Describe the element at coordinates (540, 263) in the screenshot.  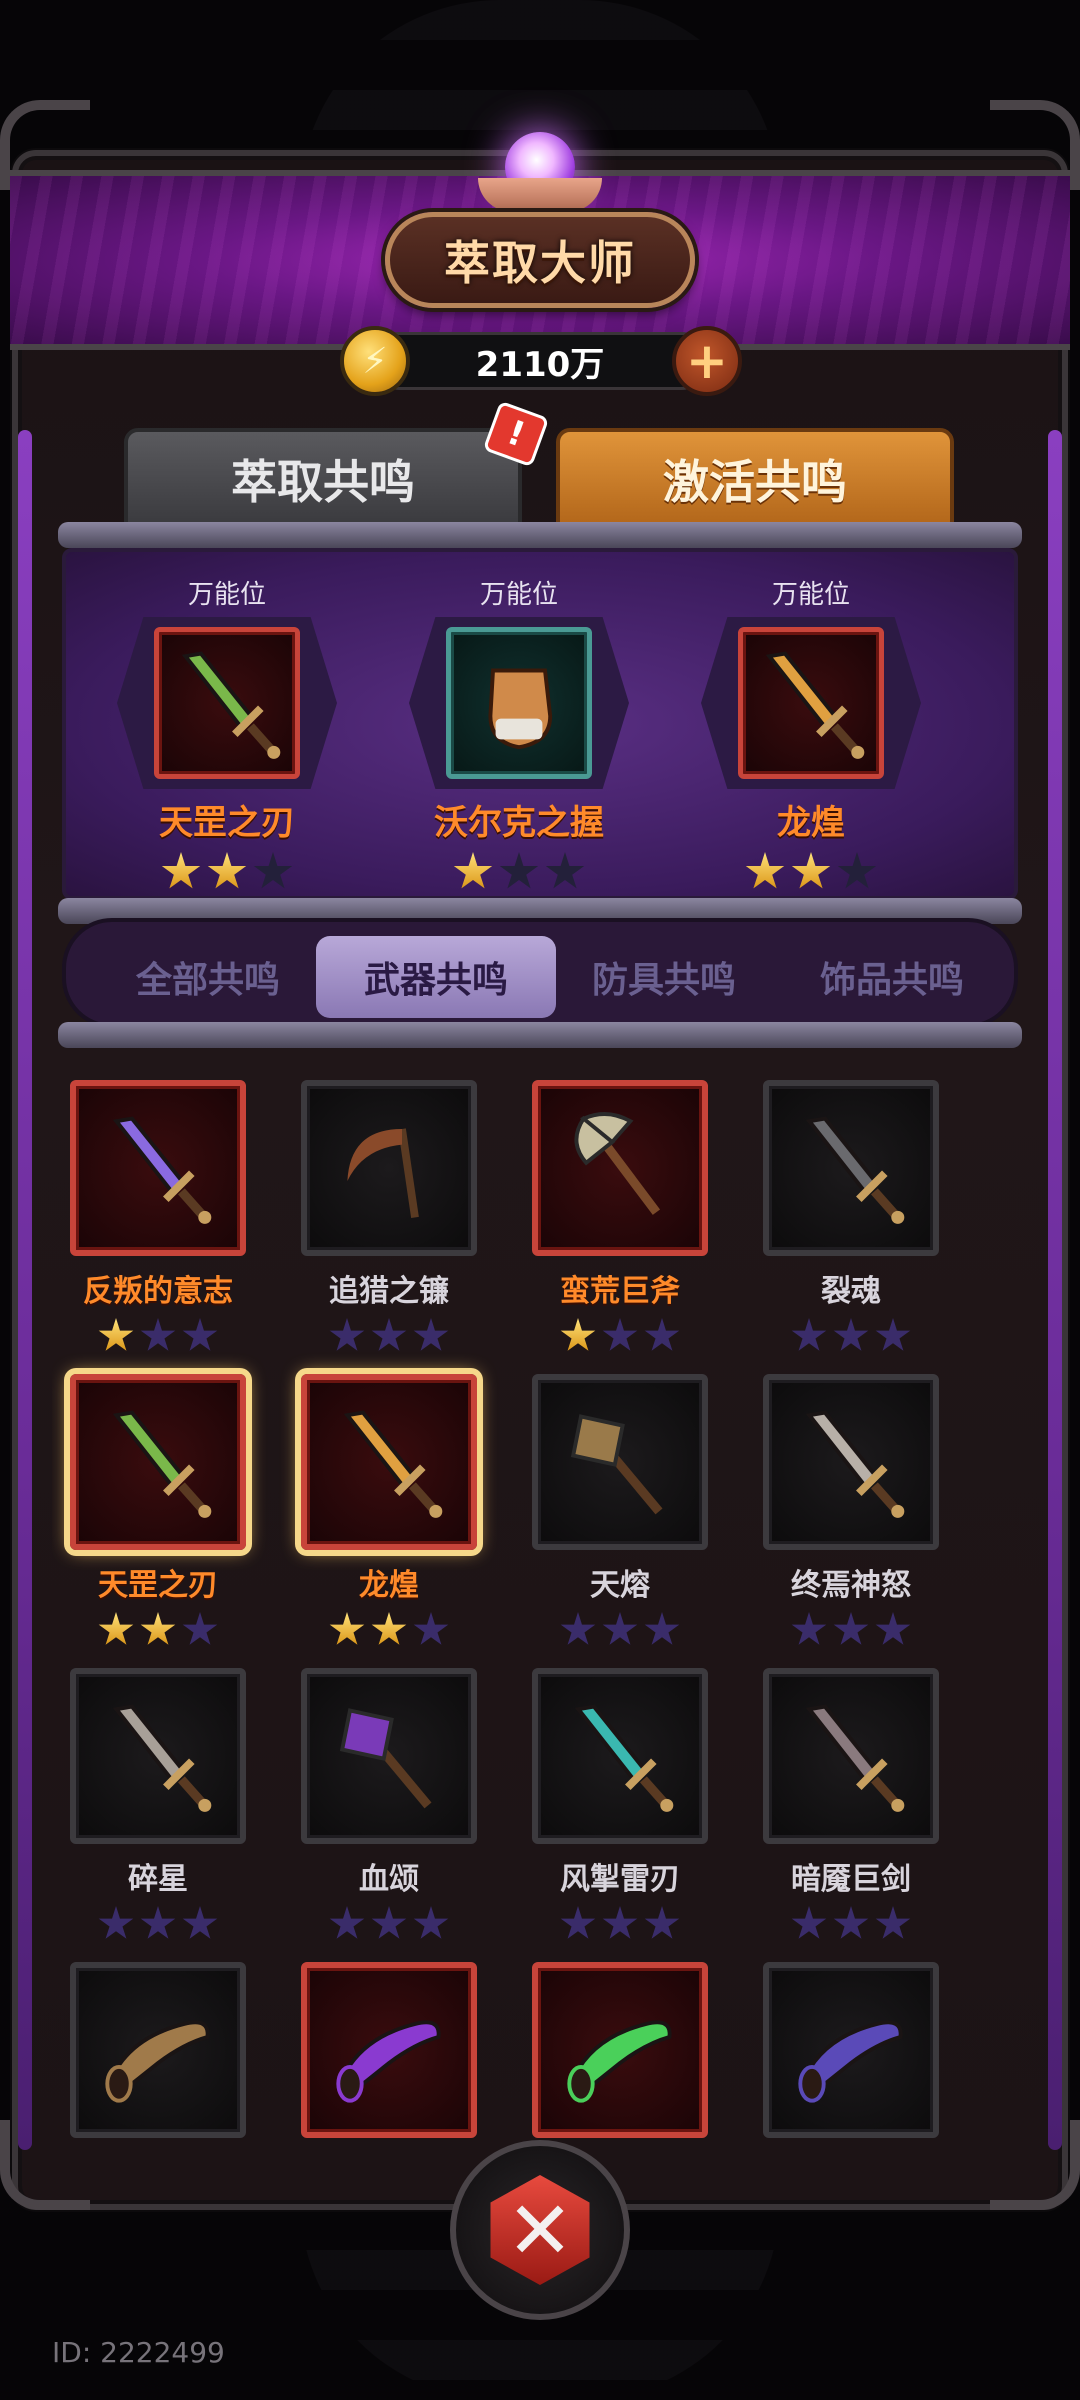
I see `page-title: 萃取大师` at that location.